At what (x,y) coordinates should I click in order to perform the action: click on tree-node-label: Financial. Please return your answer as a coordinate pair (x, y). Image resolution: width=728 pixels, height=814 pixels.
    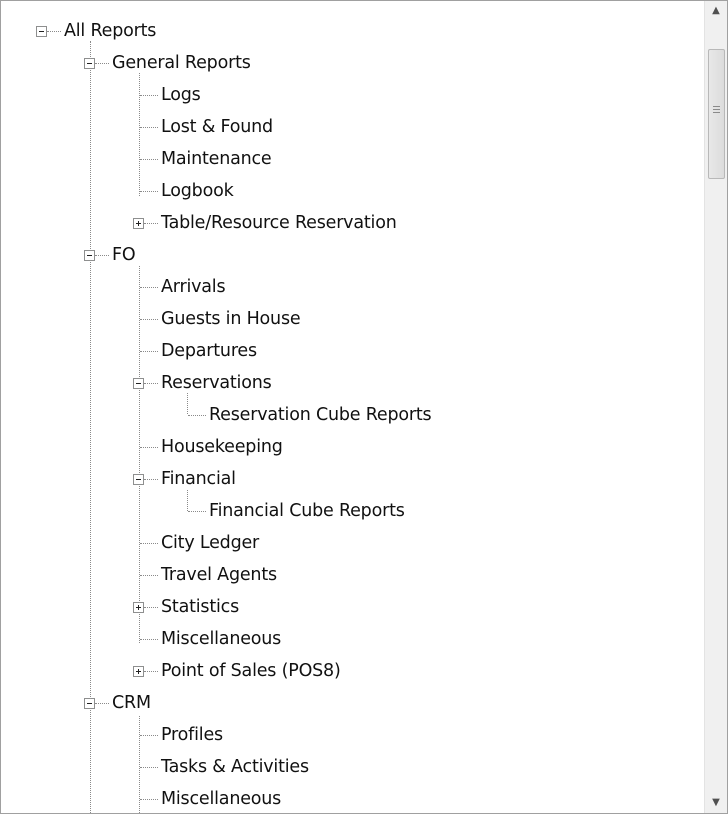
    Looking at the image, I should click on (198, 479).